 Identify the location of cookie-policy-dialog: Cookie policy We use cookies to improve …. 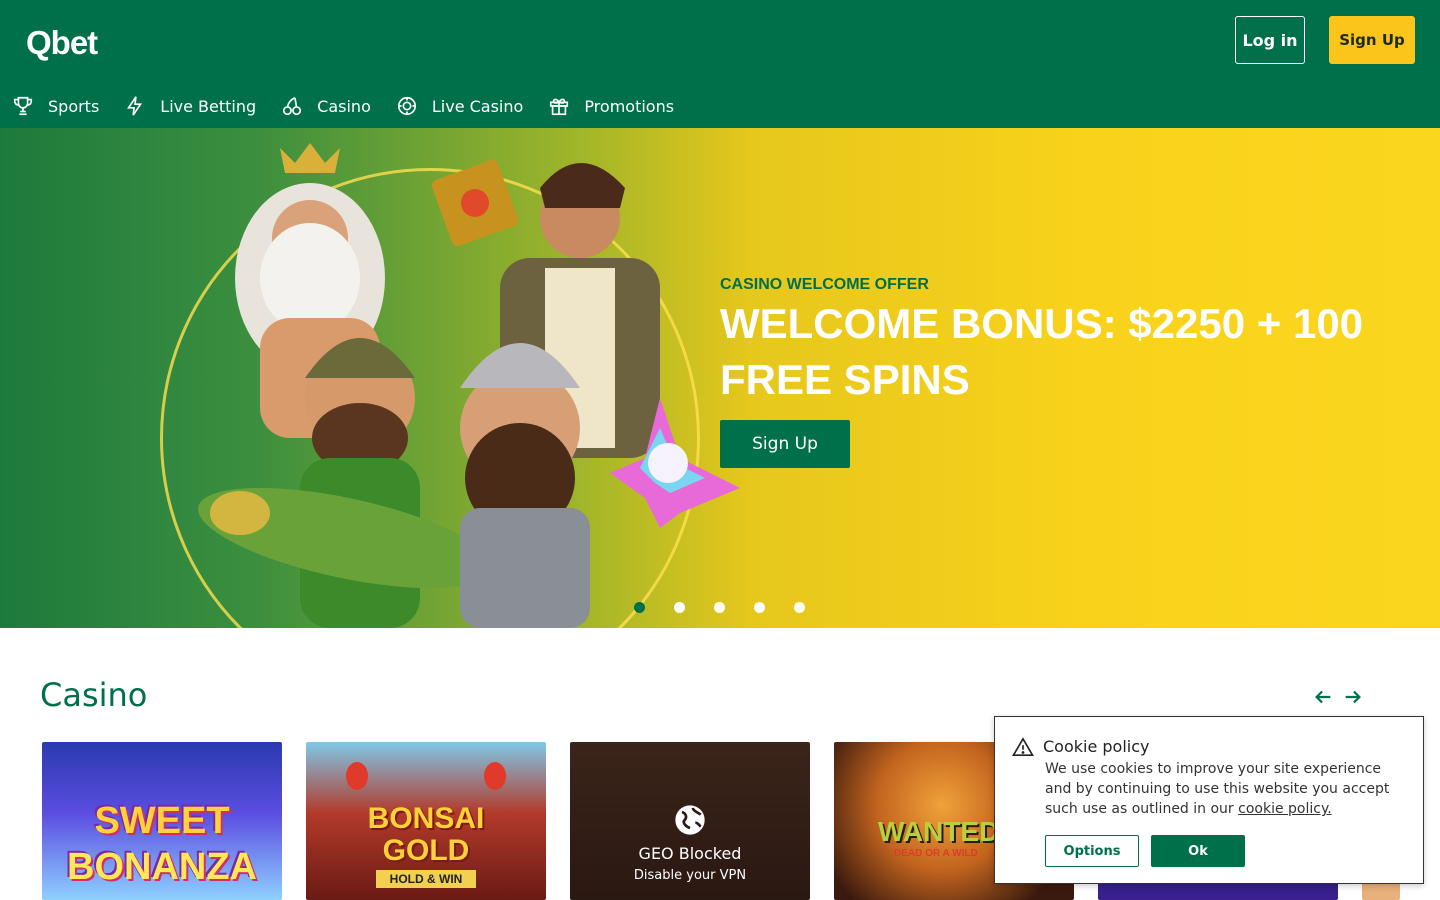
(1209, 800).